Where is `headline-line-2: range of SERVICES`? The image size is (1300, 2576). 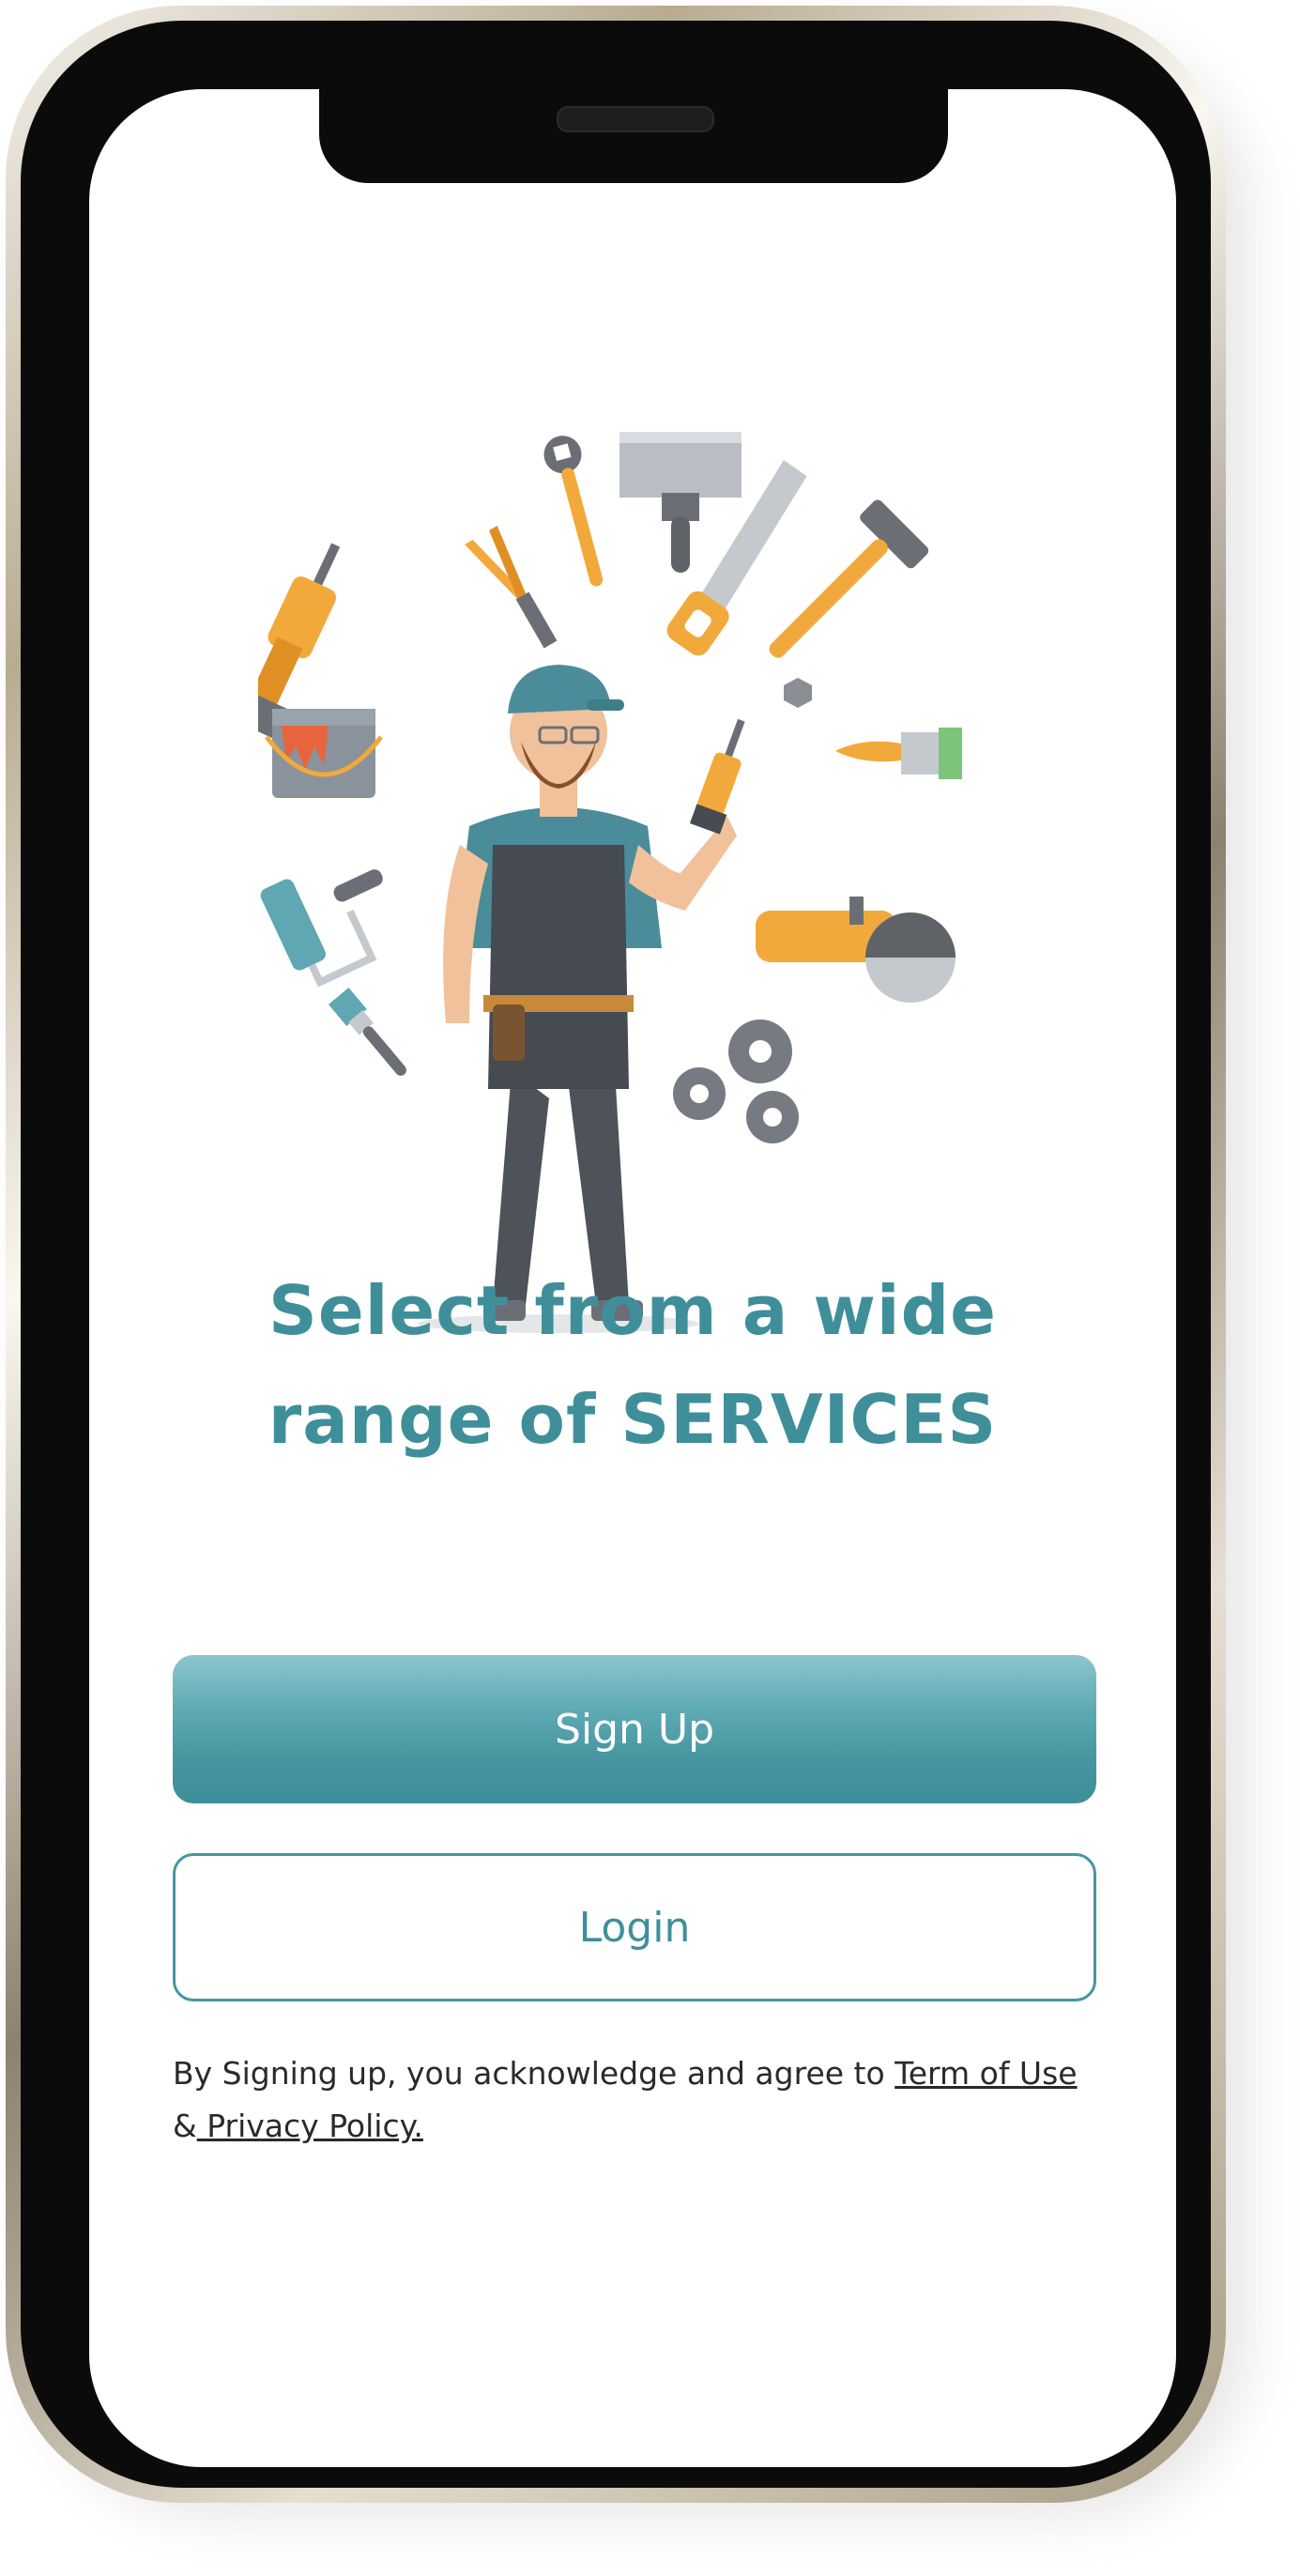
headline-line-2: range of SERVICES is located at coordinates (633, 1419).